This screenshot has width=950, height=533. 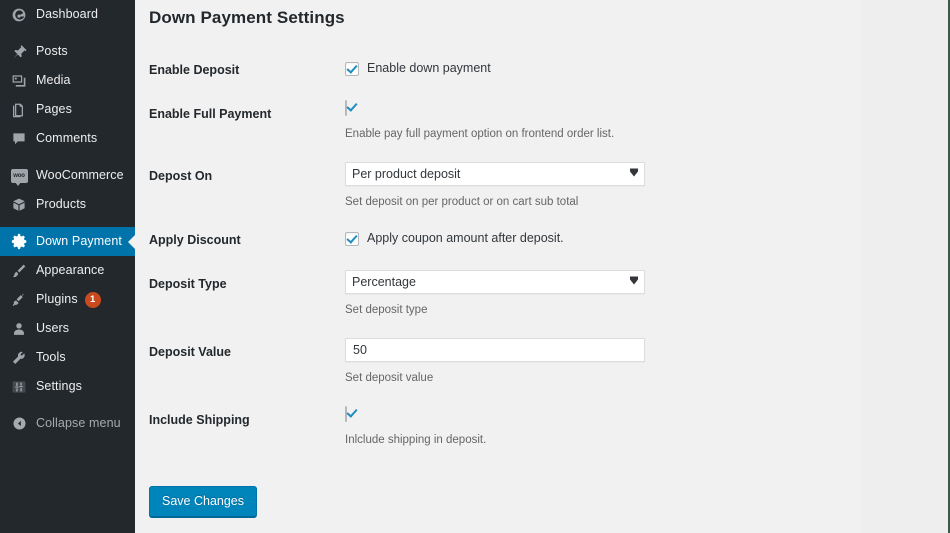 I want to click on checkbox-apply-discount, so click(x=352, y=238).